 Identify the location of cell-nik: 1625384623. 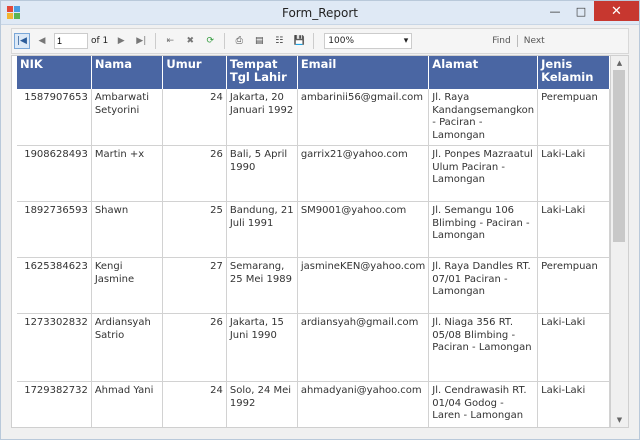
(54, 285).